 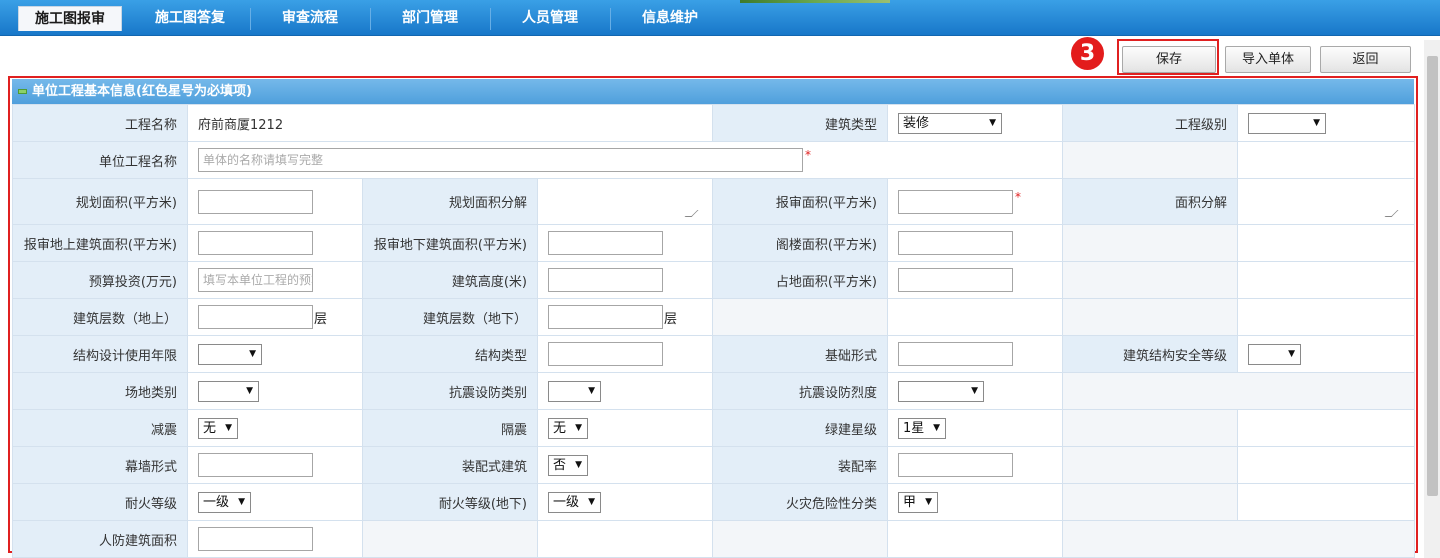 What do you see at coordinates (800, 201) in the screenshot?
I see `review-area-label: 报审面积(平方米)` at bounding box center [800, 201].